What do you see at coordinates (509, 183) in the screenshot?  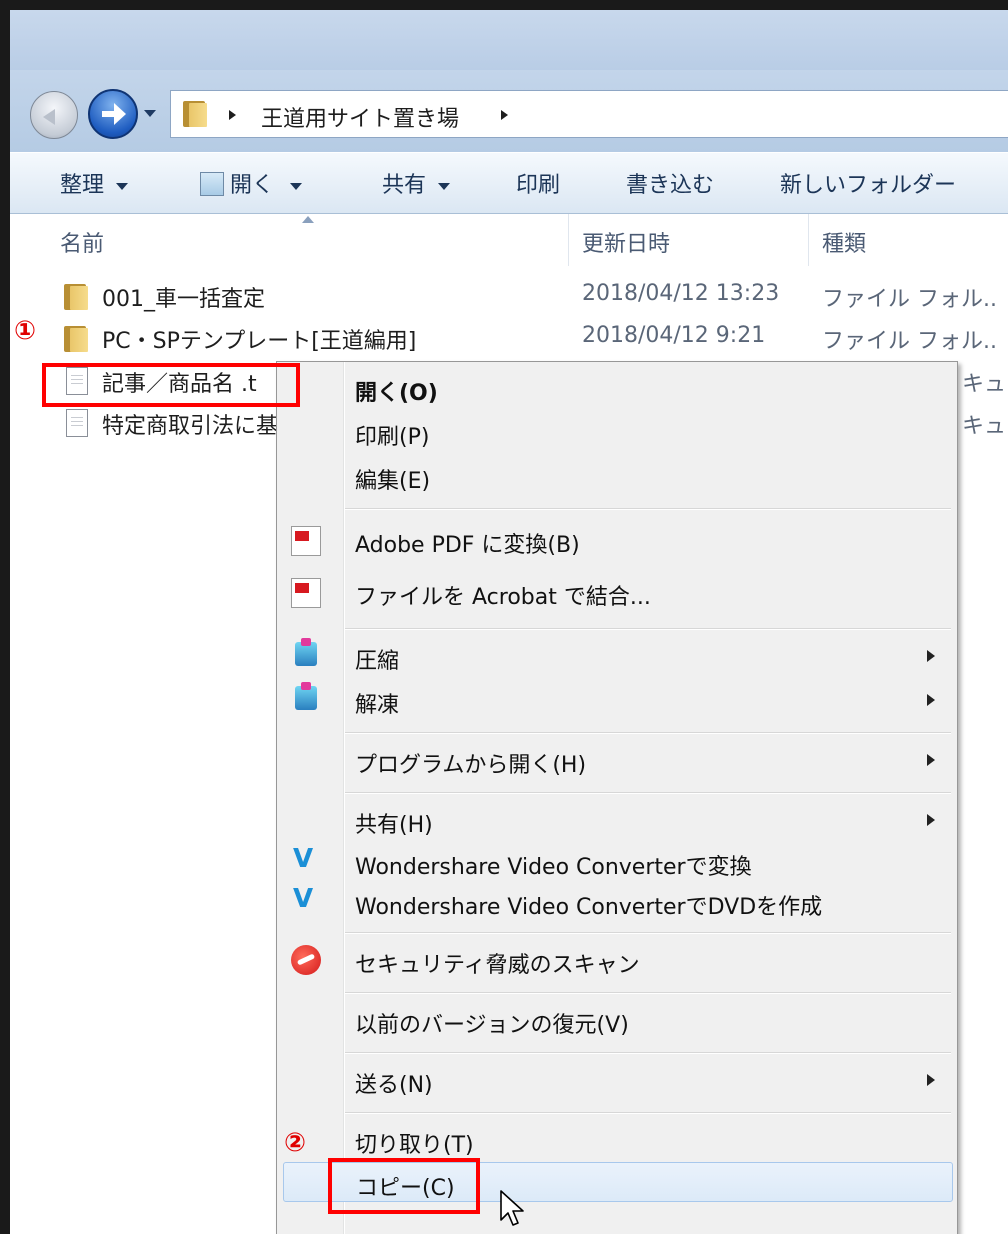 I see `command-bar: 整理 開く 共有 印刷 書き込む 新しいフォルダー` at bounding box center [509, 183].